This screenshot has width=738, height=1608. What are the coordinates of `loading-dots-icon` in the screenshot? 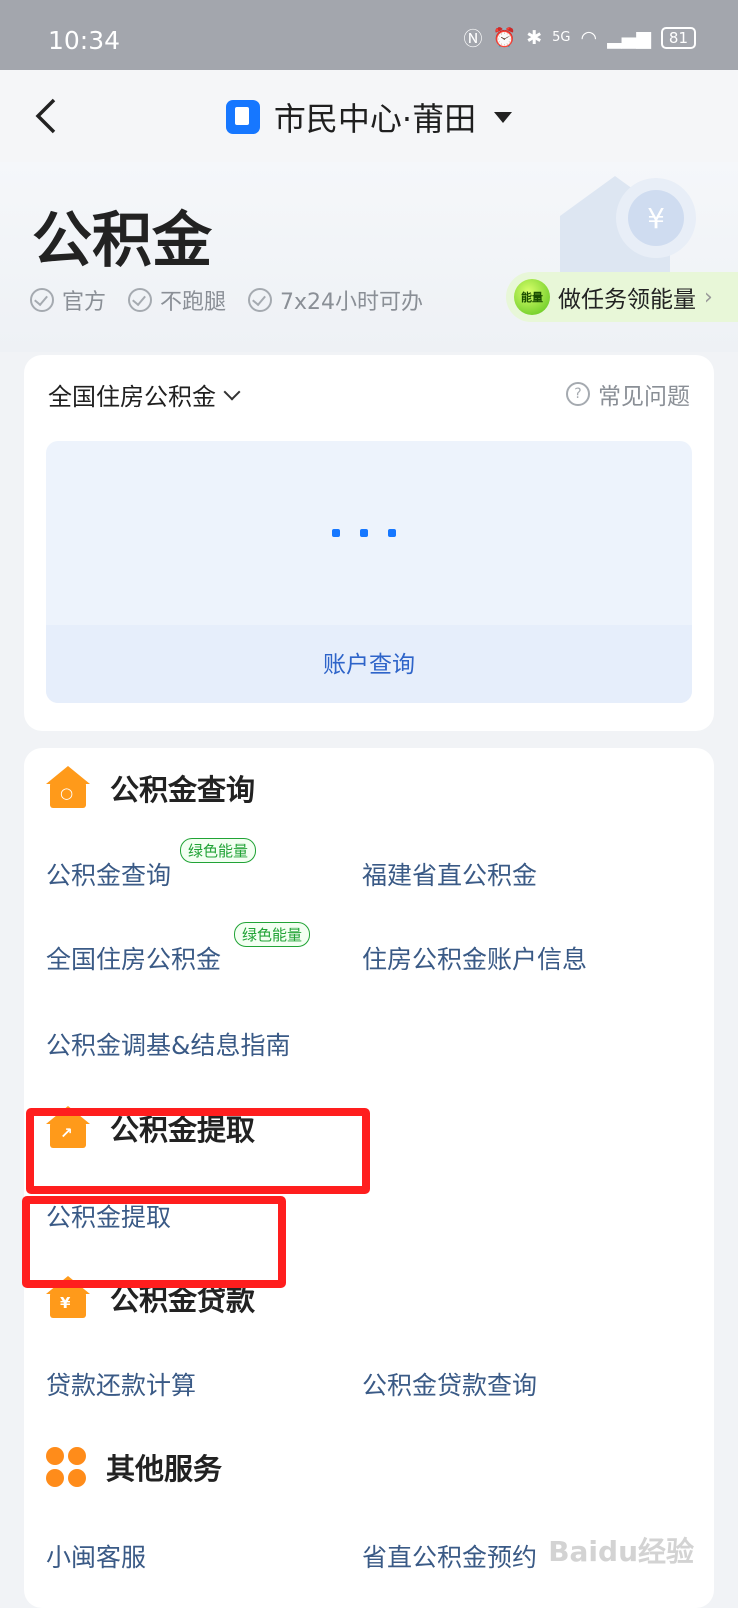 It's located at (364, 533).